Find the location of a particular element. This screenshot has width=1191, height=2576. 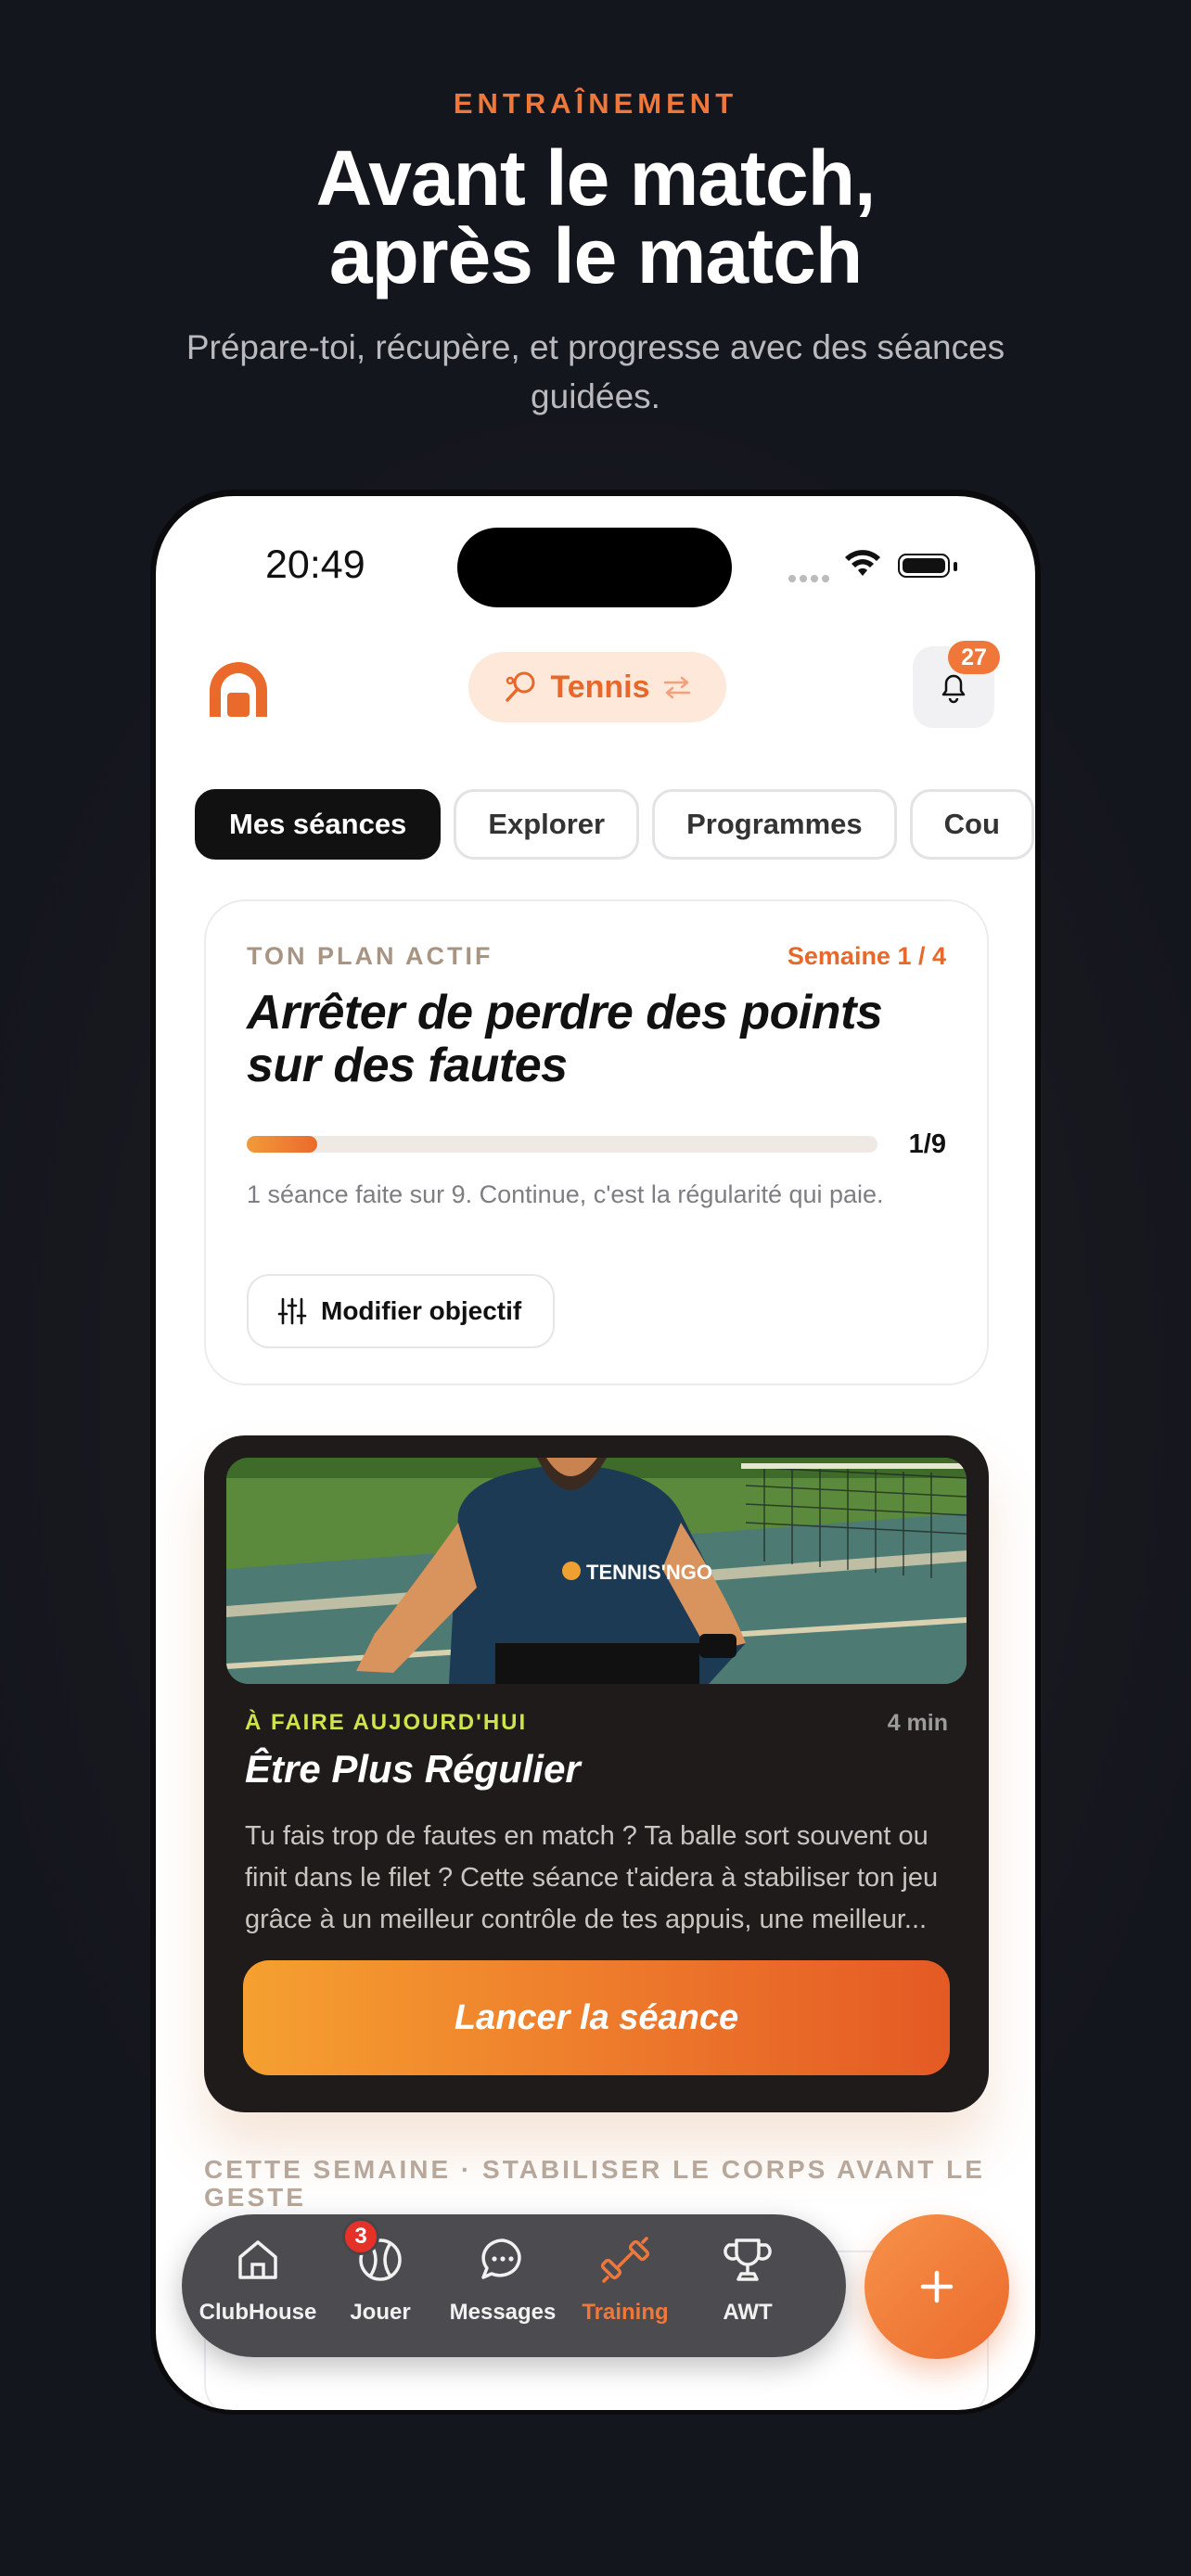

launch-session-button: Lancer la séance is located at coordinates (597, 2018).